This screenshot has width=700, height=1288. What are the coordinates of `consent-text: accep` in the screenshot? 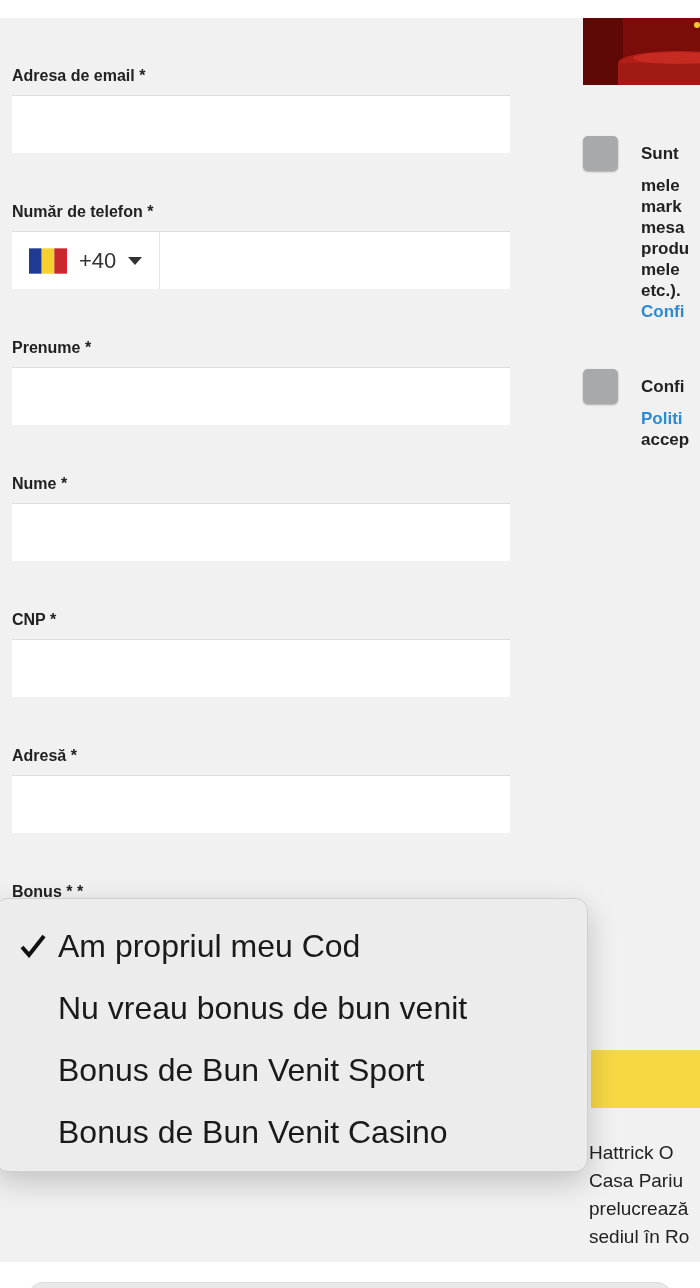 It's located at (665, 439).